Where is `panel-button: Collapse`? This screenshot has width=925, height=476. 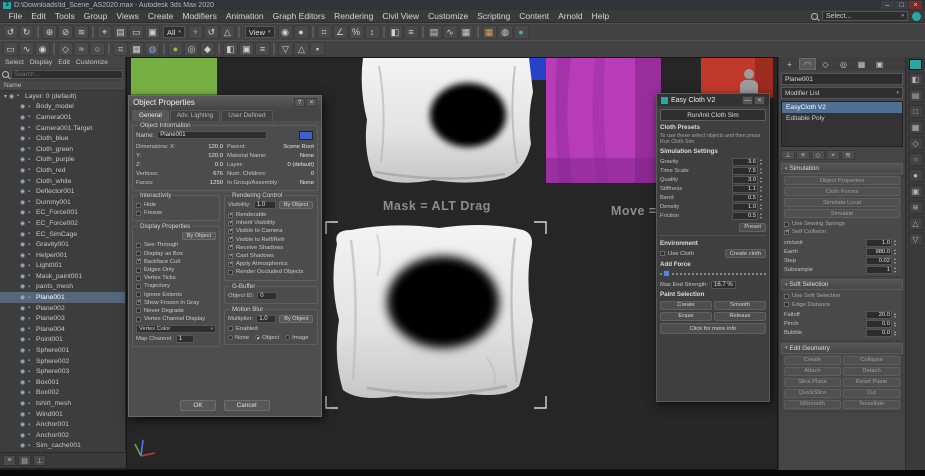 panel-button: Collapse is located at coordinates (871, 360).